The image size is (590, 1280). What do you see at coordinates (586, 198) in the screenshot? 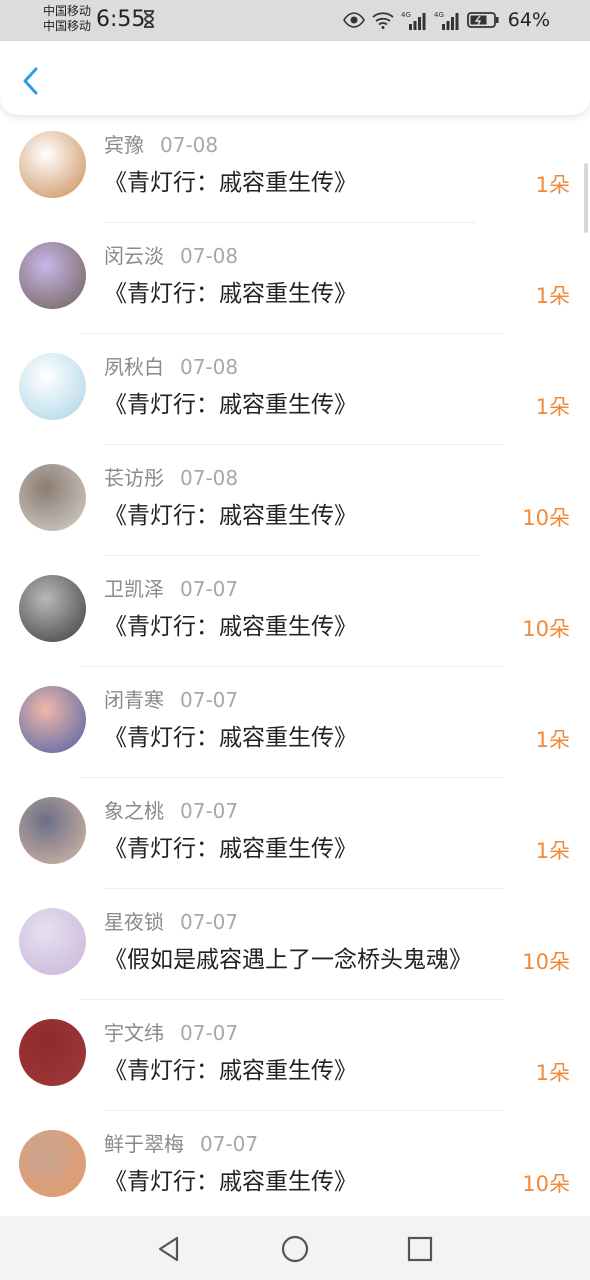
I see `scrollbar` at bounding box center [586, 198].